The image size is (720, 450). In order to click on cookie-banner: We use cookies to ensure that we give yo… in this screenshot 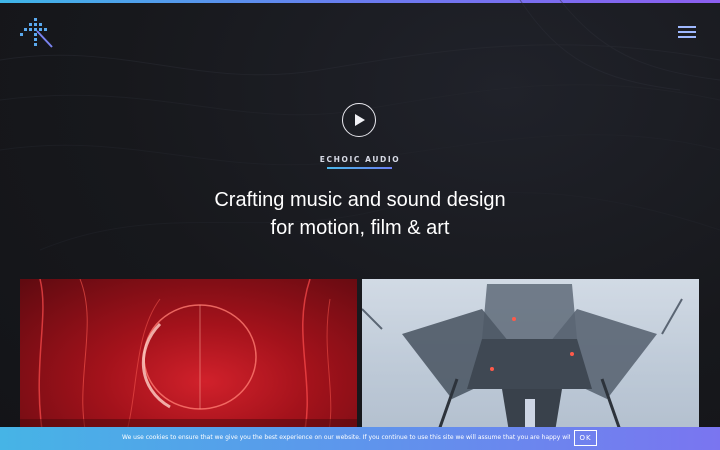, I will do `click(360, 438)`.